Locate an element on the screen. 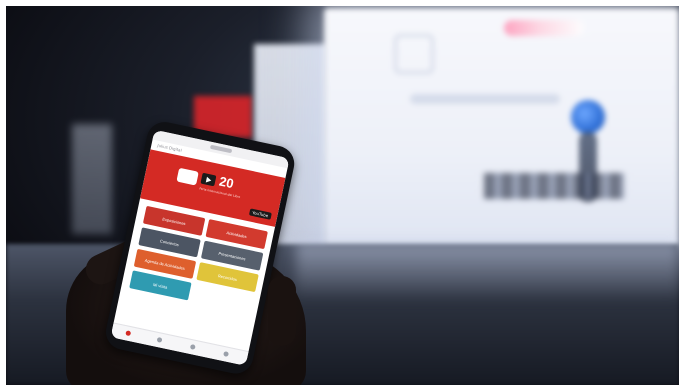  bottom-nav is located at coordinates (179, 344).